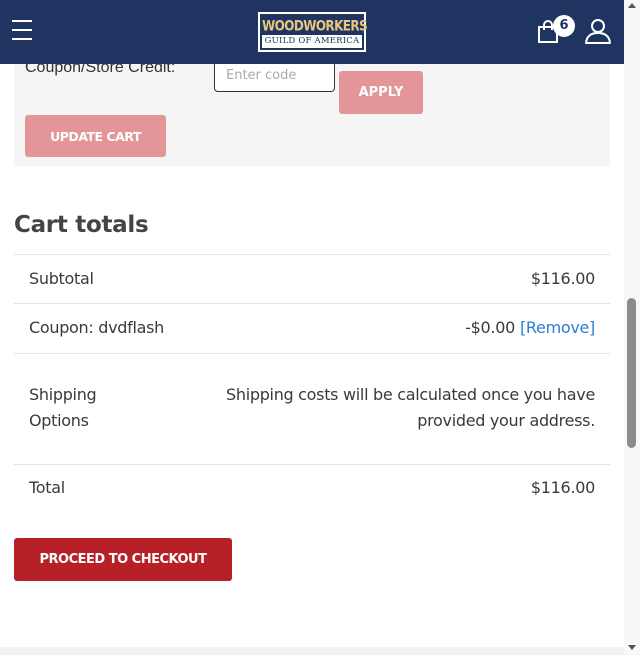 This screenshot has width=640, height=655. What do you see at coordinates (81, 225) in the screenshot?
I see `cart-totals-heading: Cart totals` at bounding box center [81, 225].